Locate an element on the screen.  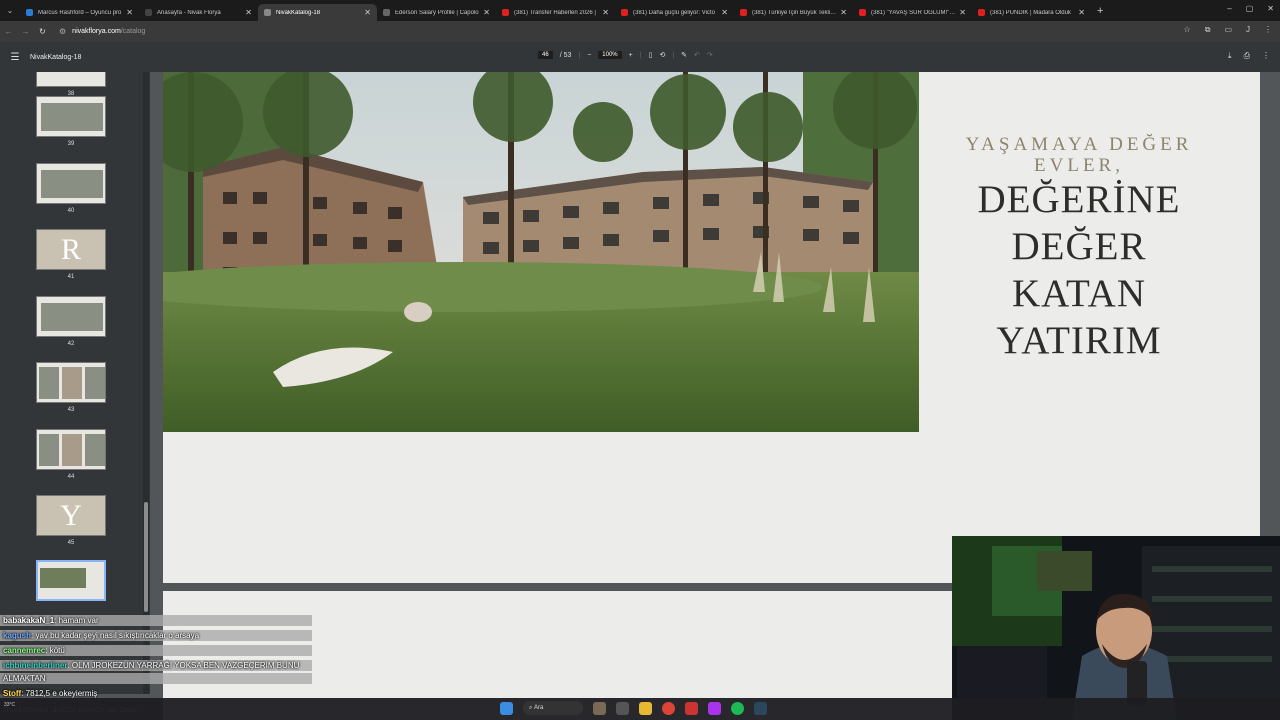
minimize-icon: – is located at coordinates (1229, 8).